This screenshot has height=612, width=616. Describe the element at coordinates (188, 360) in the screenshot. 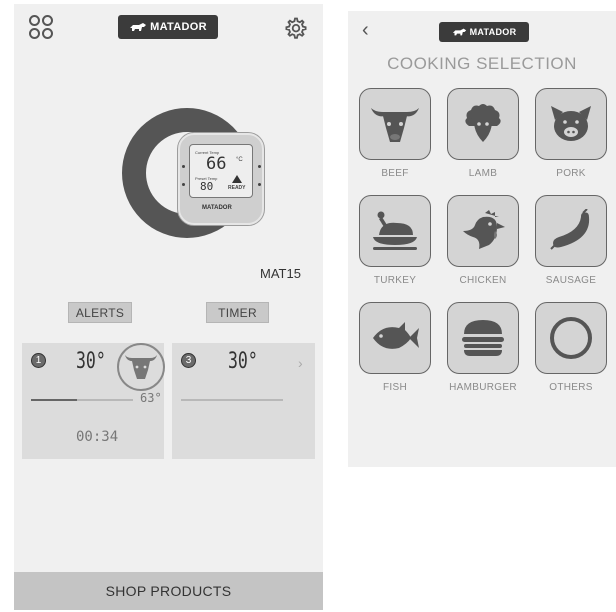

I see `probe-number-badge: 3` at that location.